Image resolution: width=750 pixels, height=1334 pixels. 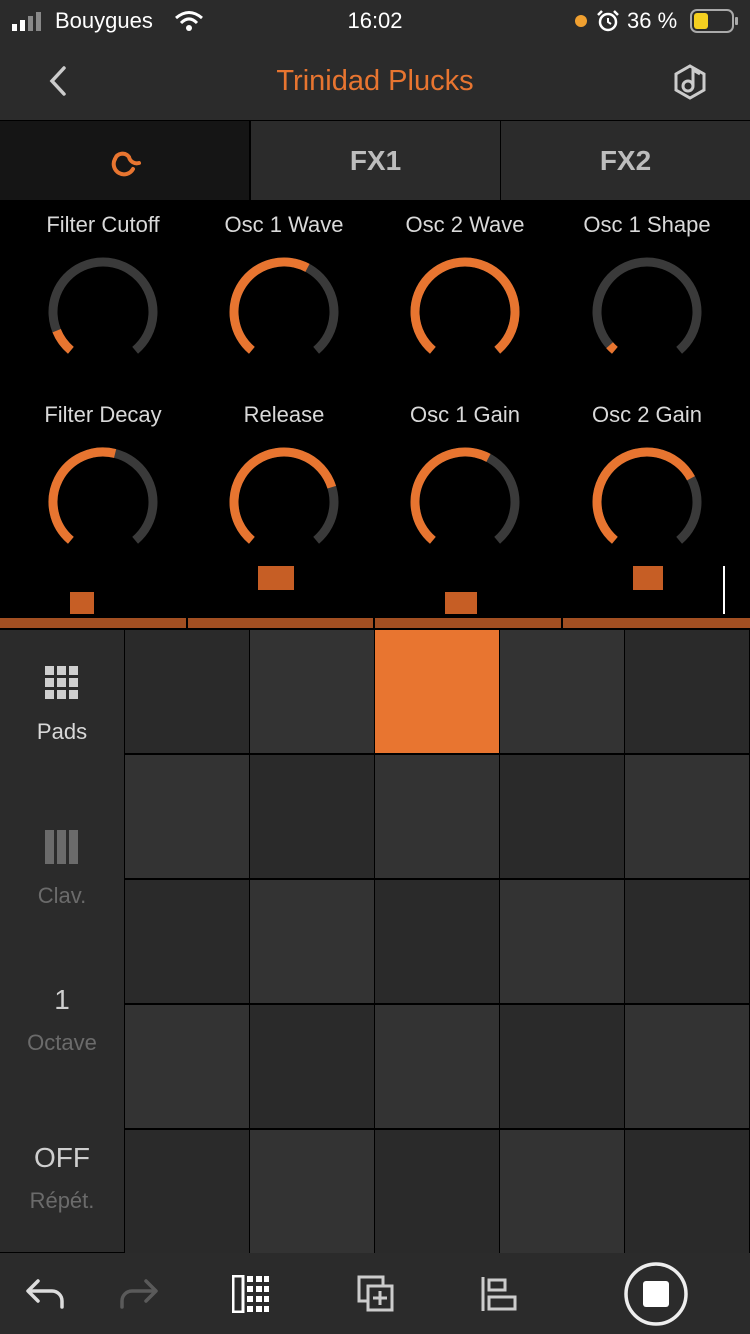 I want to click on knob-osc1-wave, so click(x=284, y=312).